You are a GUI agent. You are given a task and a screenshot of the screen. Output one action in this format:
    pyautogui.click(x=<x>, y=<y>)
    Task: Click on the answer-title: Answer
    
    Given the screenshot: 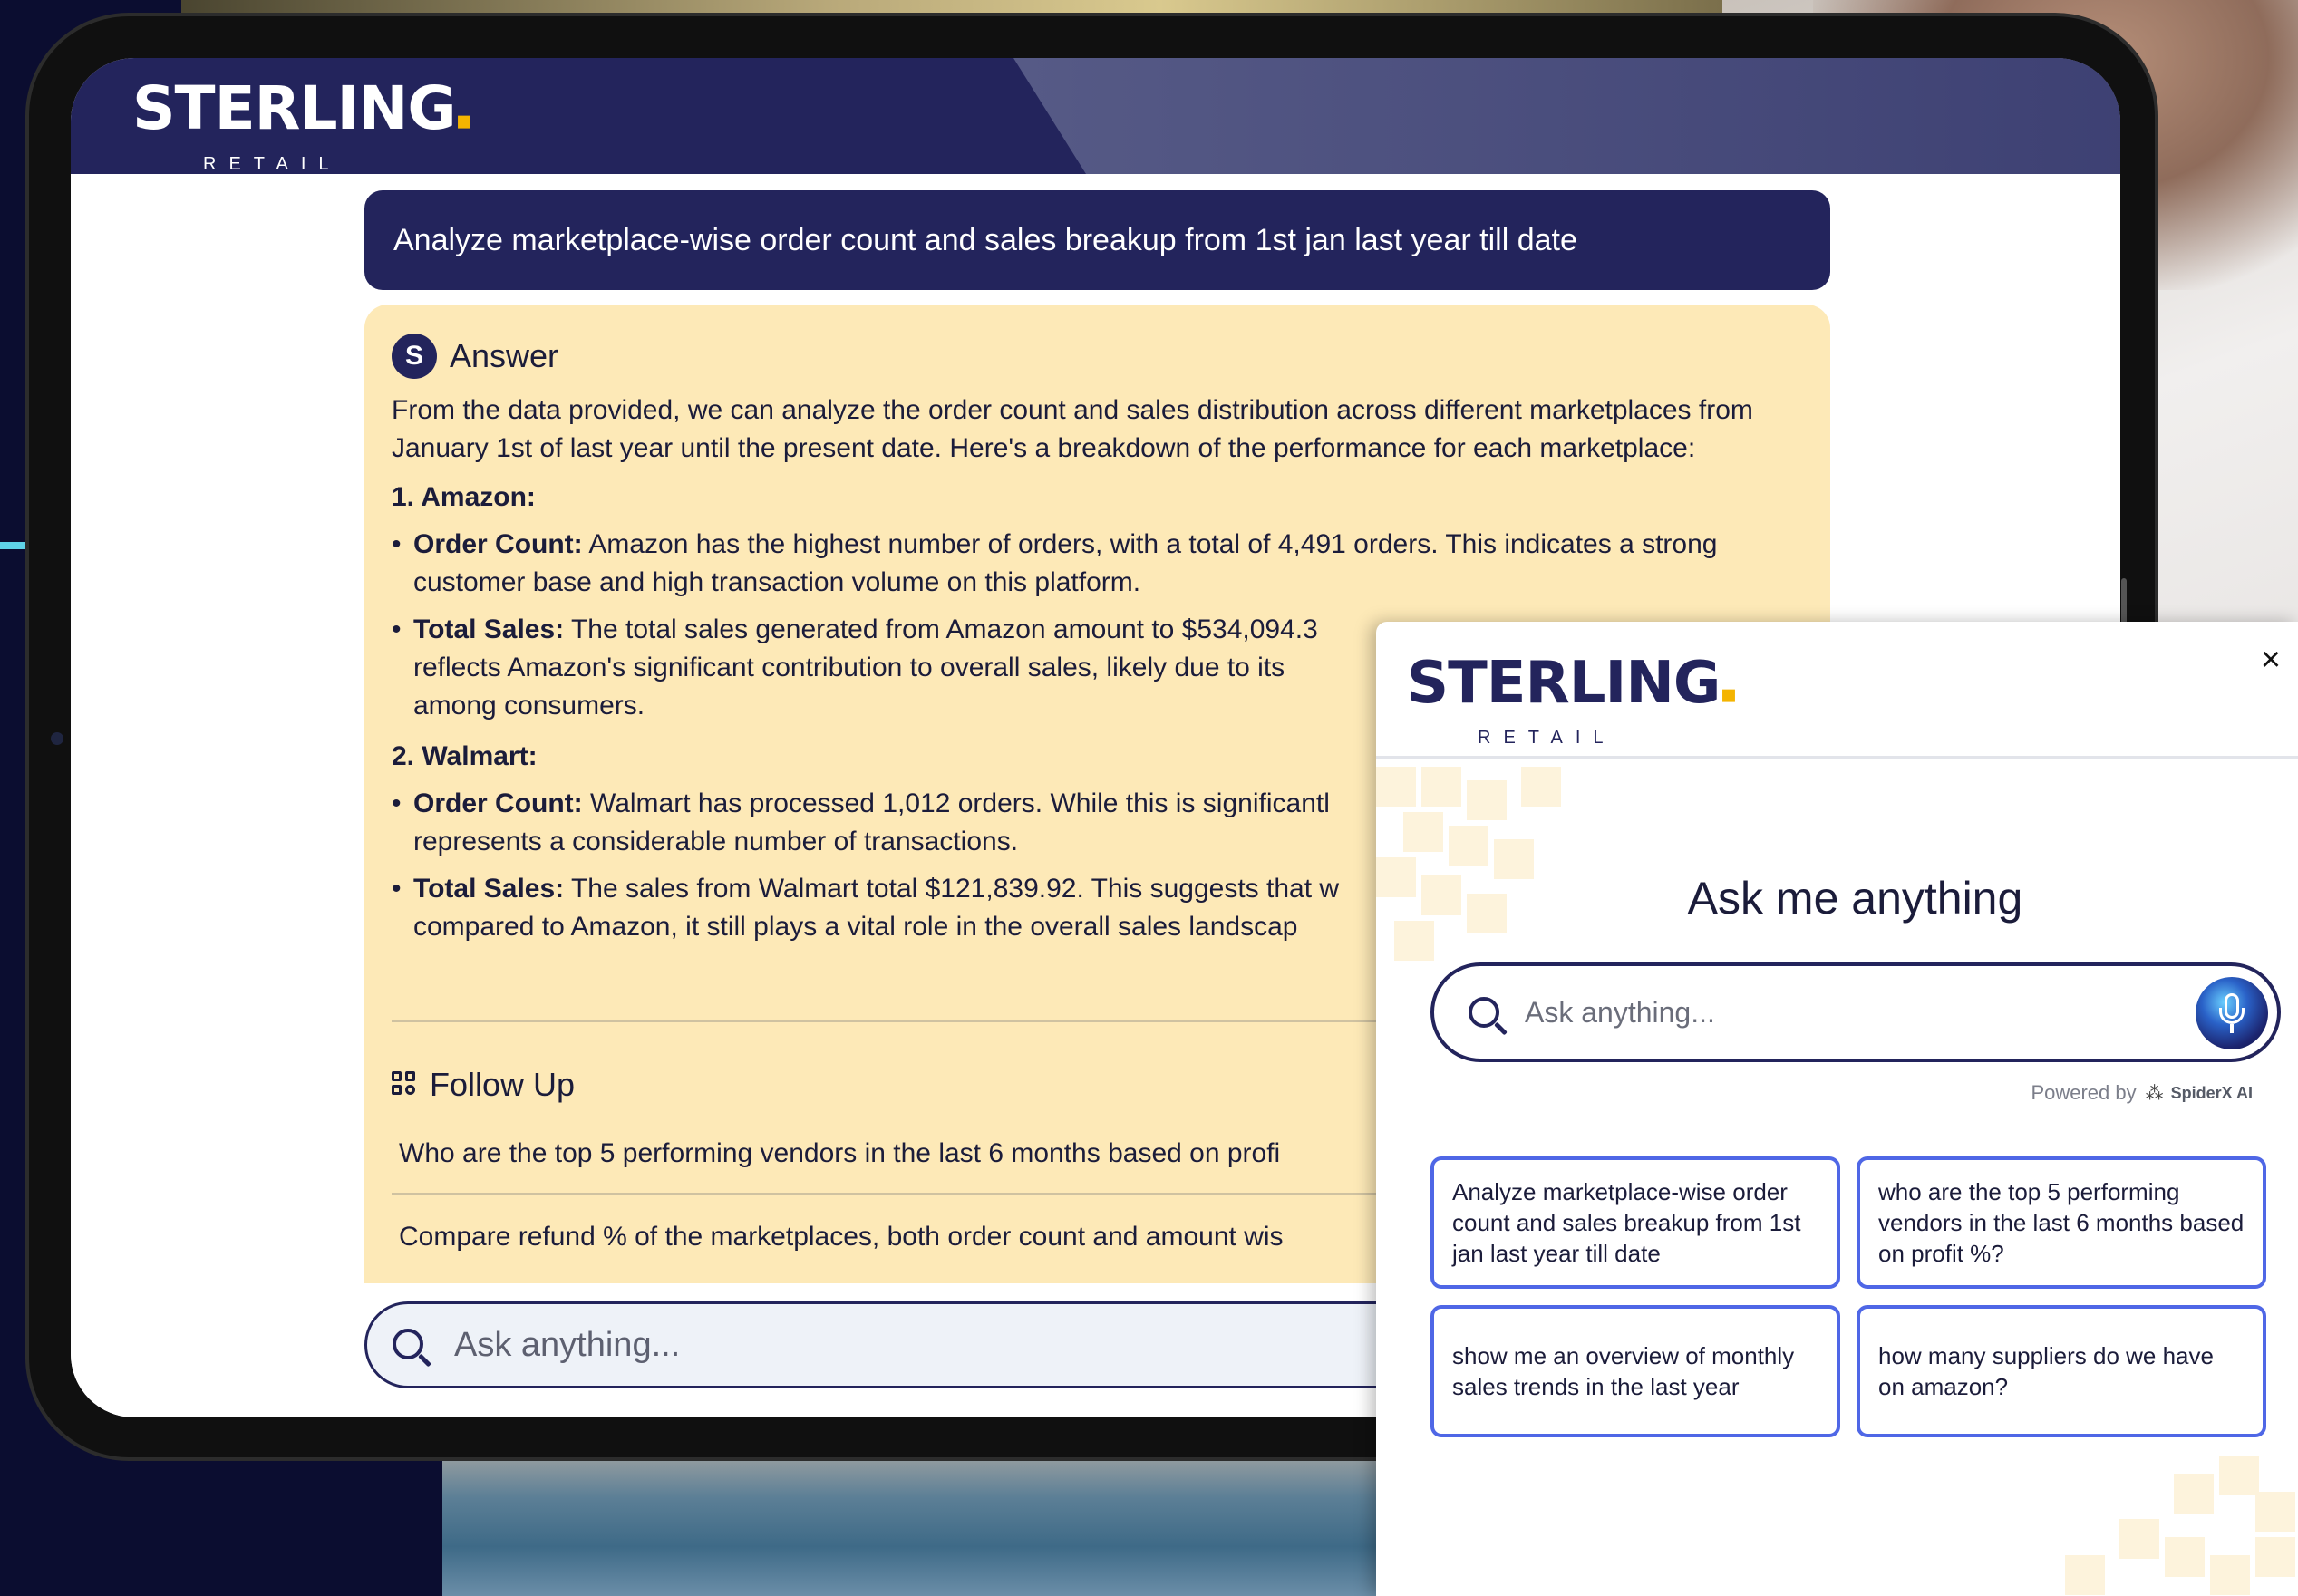 What is the action you would take?
    pyautogui.click(x=504, y=355)
    